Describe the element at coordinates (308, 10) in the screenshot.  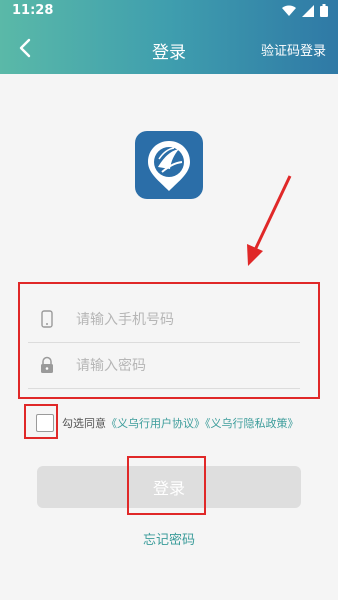
I see `signal-icon` at that location.